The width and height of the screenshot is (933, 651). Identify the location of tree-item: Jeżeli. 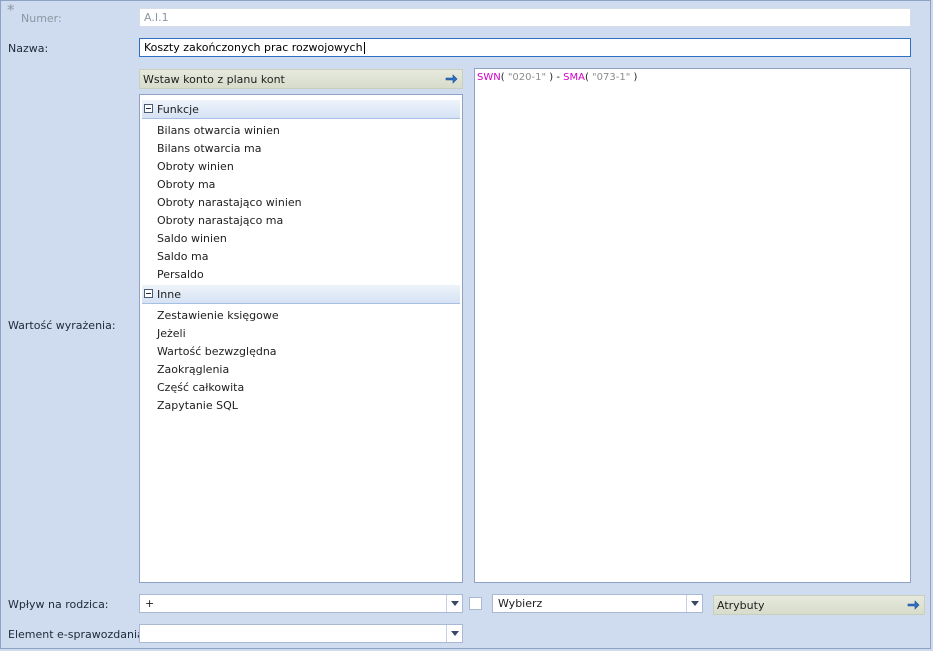
(171, 333).